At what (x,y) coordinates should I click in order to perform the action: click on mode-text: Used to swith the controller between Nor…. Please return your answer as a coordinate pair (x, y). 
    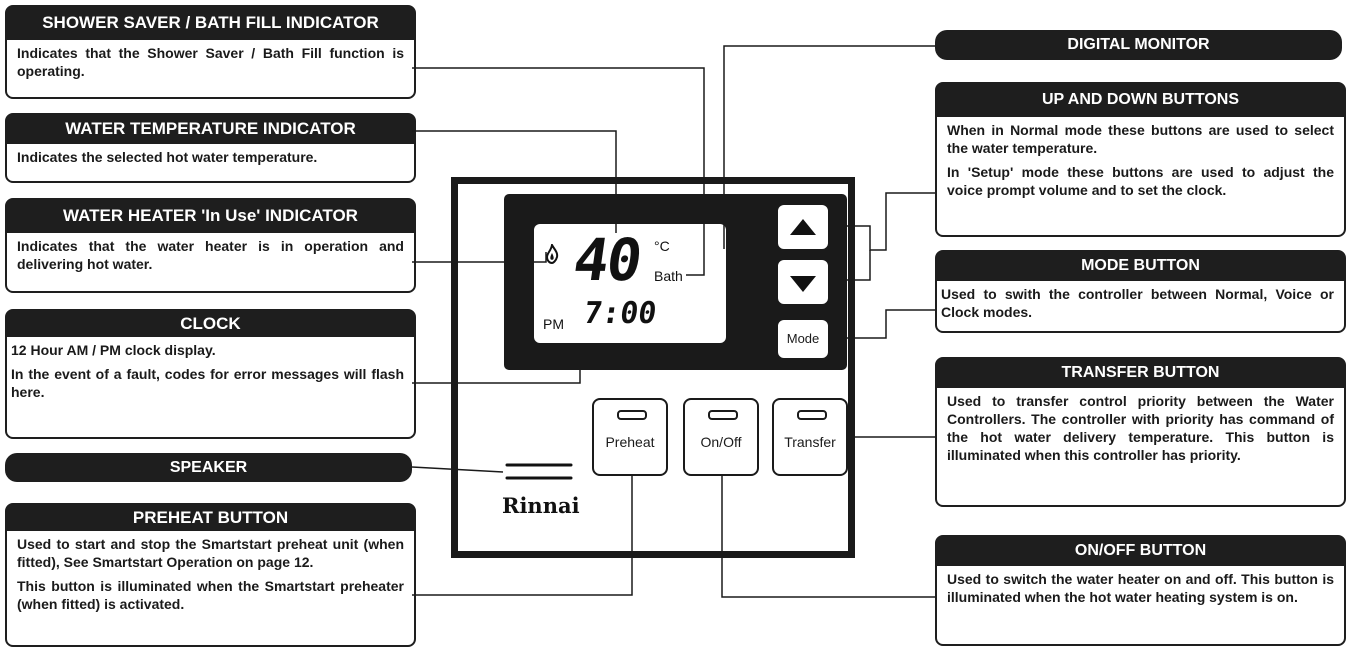
    Looking at the image, I should click on (1137, 303).